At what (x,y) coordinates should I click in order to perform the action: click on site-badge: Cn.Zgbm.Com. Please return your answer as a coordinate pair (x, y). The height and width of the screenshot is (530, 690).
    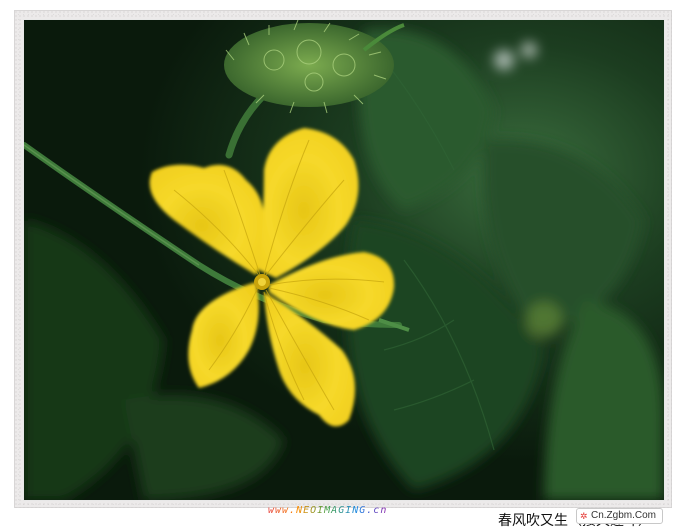
    Looking at the image, I should click on (620, 516).